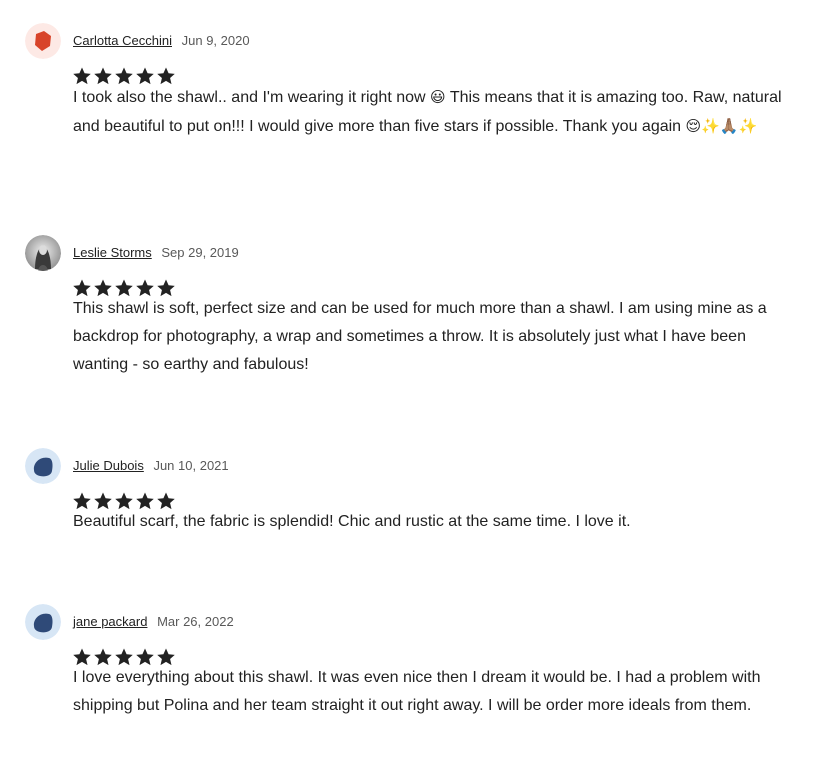  Describe the element at coordinates (438, 97) in the screenshot. I see `grinning-face-emoji: 😃` at that location.